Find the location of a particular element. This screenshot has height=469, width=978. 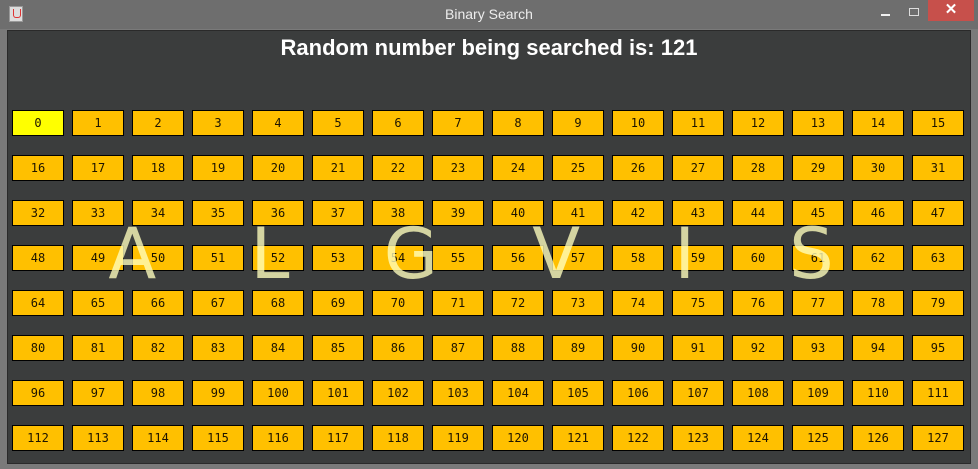

number-cell: 18 is located at coordinates (158, 168).